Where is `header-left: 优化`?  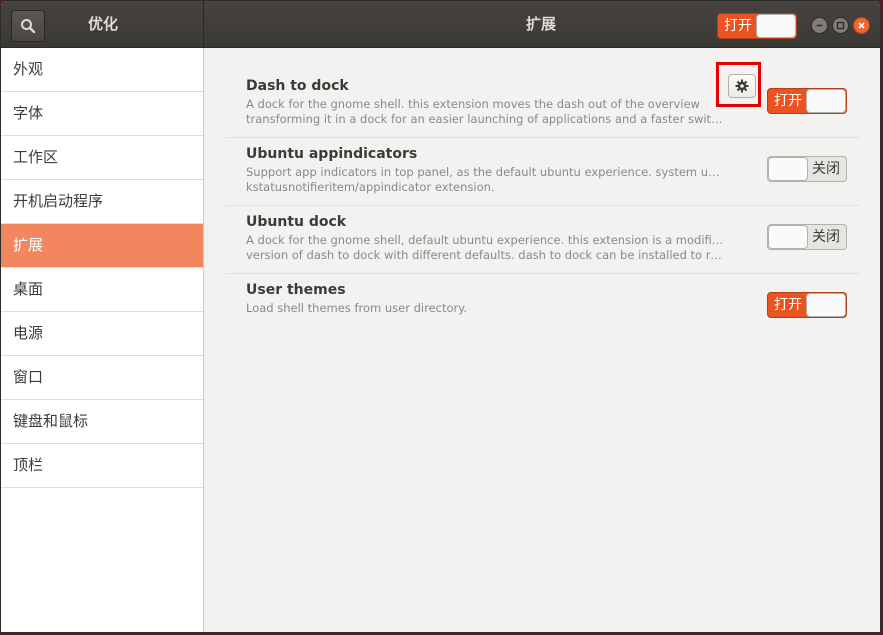
header-left: 优化 is located at coordinates (102, 24).